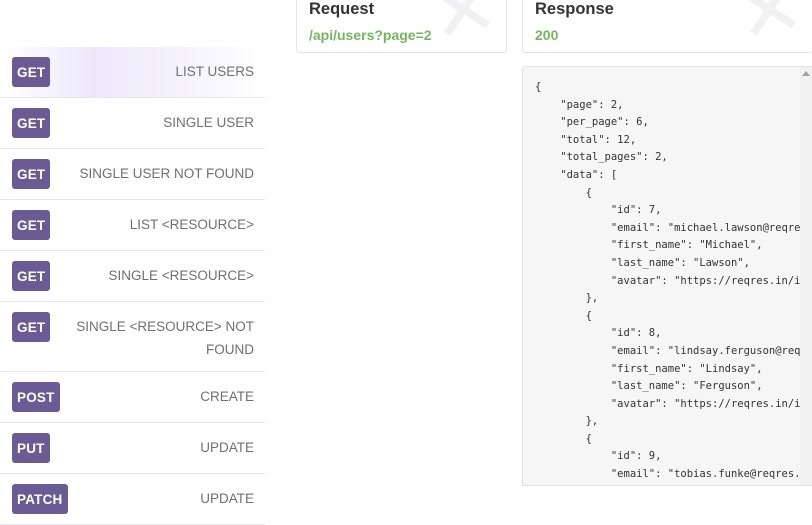  I want to click on endpoint-label: SINGLE <RESOURCE>, so click(181, 275).